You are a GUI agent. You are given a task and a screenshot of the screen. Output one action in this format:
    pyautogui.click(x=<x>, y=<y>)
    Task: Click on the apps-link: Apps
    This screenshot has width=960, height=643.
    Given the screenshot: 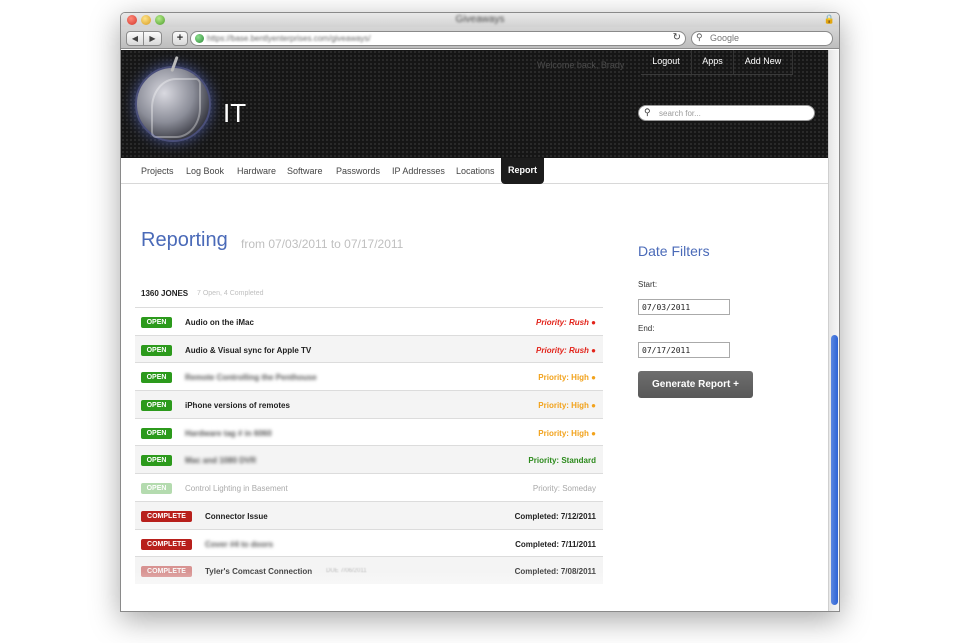 What is the action you would take?
    pyautogui.click(x=712, y=62)
    